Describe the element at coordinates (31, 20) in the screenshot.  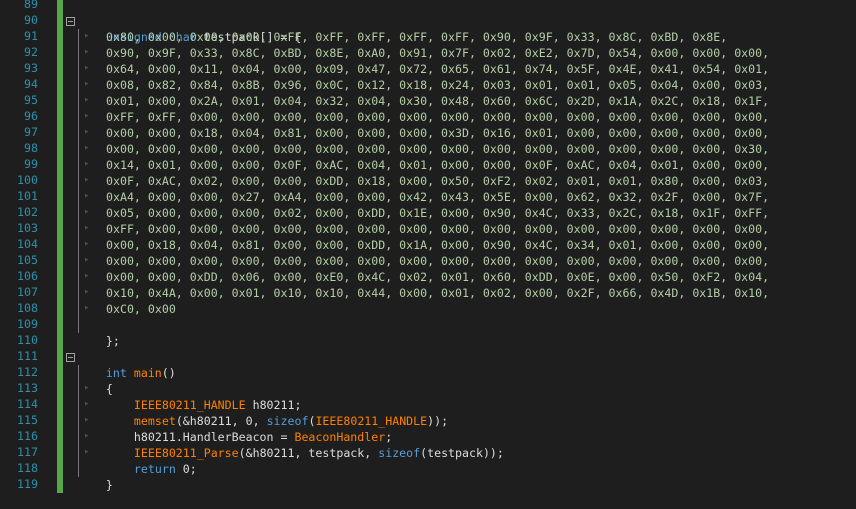
I see `line-number: 90` at that location.